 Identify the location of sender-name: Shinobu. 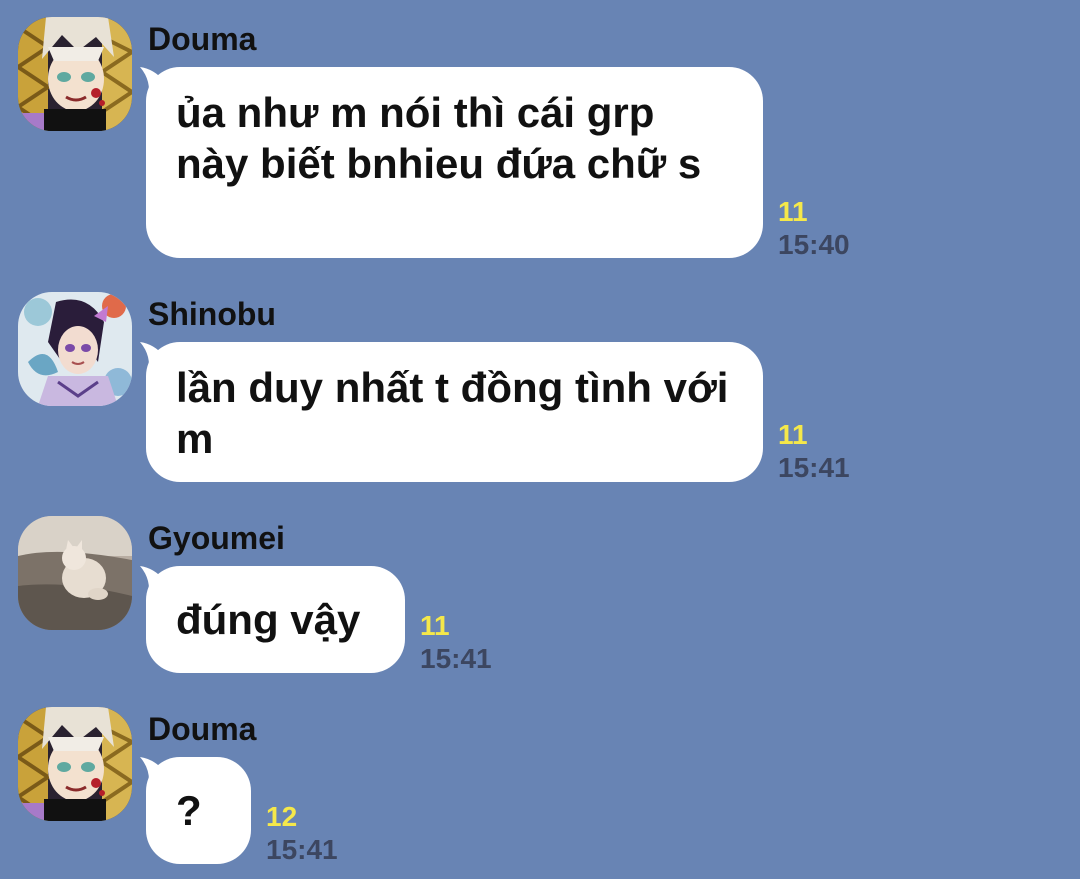
(212, 314).